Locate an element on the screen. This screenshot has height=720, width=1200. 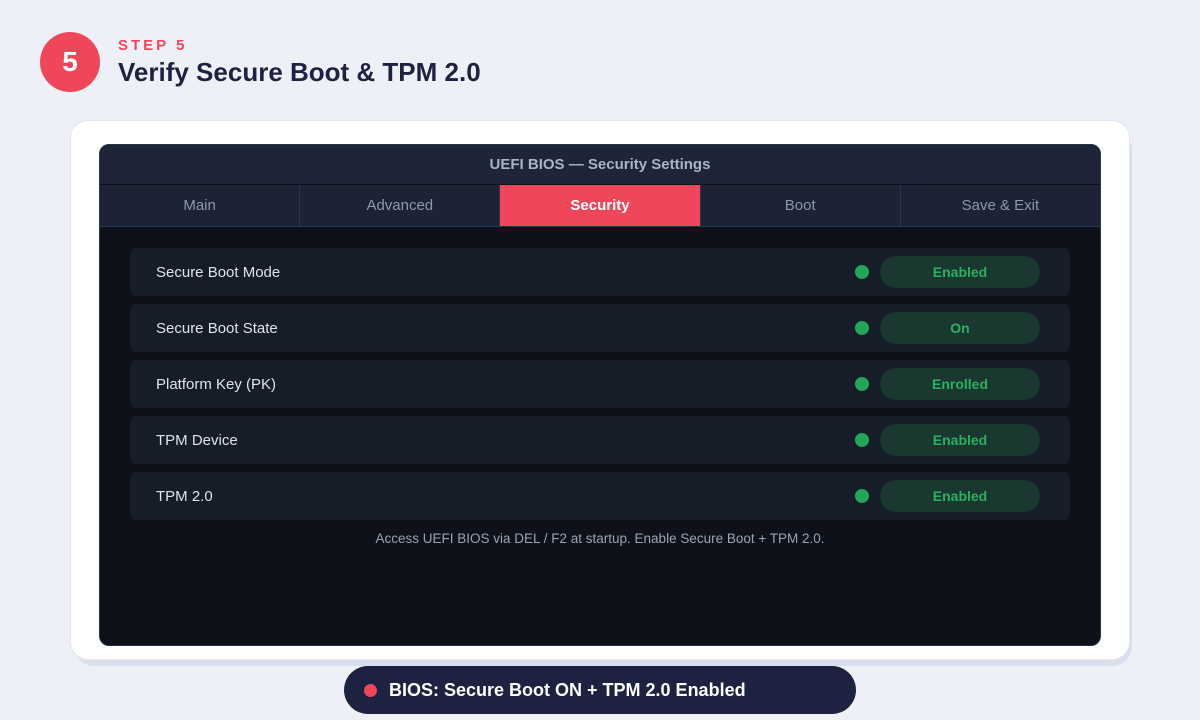
tab-label: Boot is located at coordinates (800, 205).